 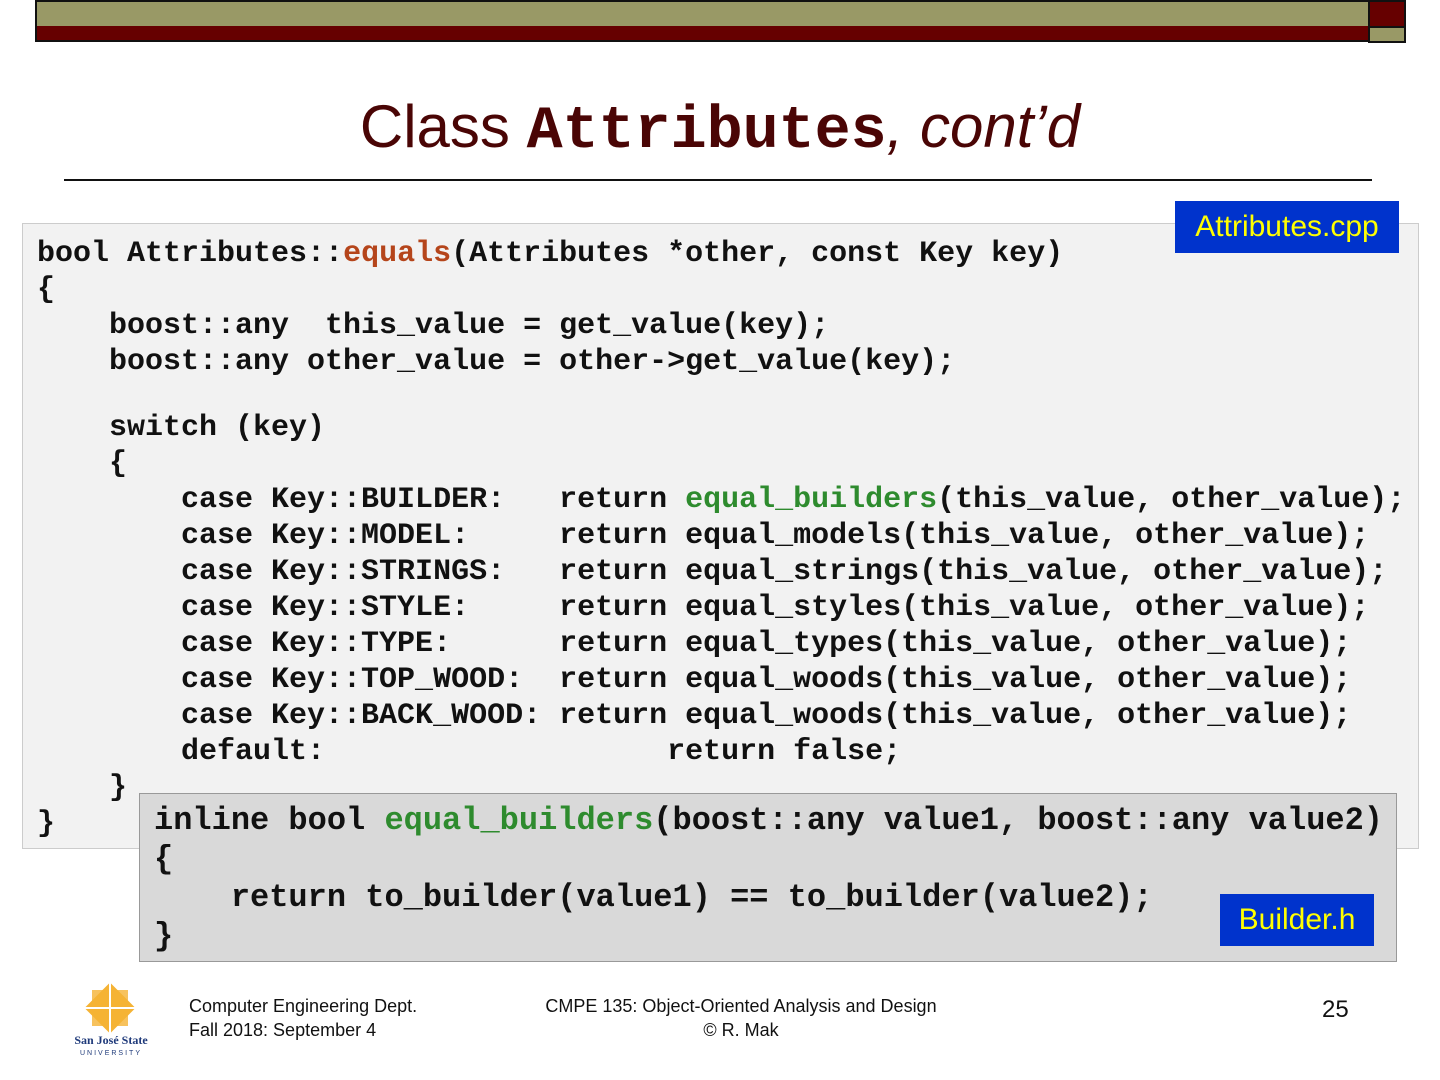 I want to click on title-code: Attributes, so click(x=706, y=132).